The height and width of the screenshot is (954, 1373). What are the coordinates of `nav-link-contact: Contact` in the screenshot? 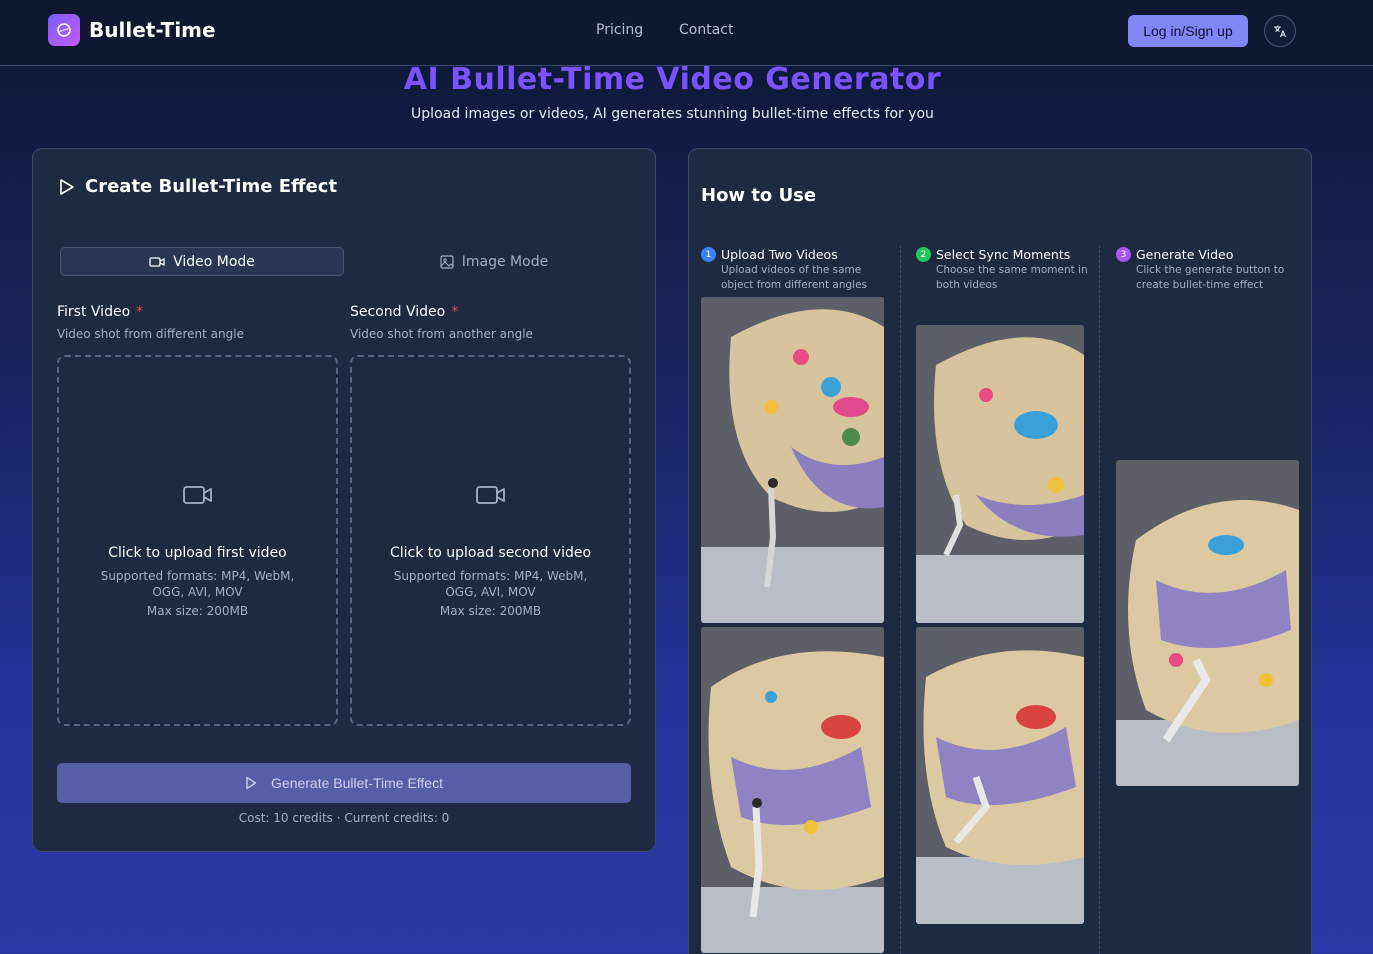 It's located at (706, 30).